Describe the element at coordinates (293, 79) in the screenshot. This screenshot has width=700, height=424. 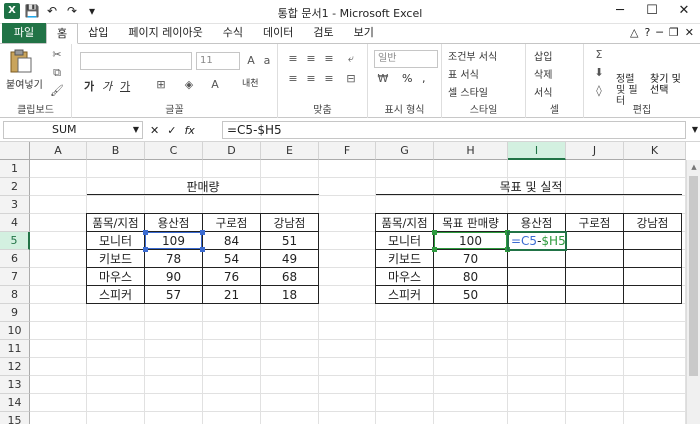
I see `align-left-icon: ≡` at that location.